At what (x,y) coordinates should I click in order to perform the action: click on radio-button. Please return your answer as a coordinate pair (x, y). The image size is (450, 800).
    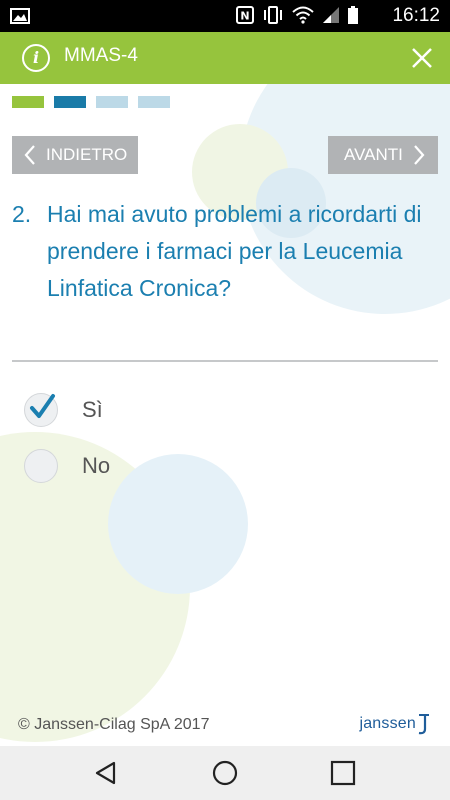
    Looking at the image, I should click on (41, 466).